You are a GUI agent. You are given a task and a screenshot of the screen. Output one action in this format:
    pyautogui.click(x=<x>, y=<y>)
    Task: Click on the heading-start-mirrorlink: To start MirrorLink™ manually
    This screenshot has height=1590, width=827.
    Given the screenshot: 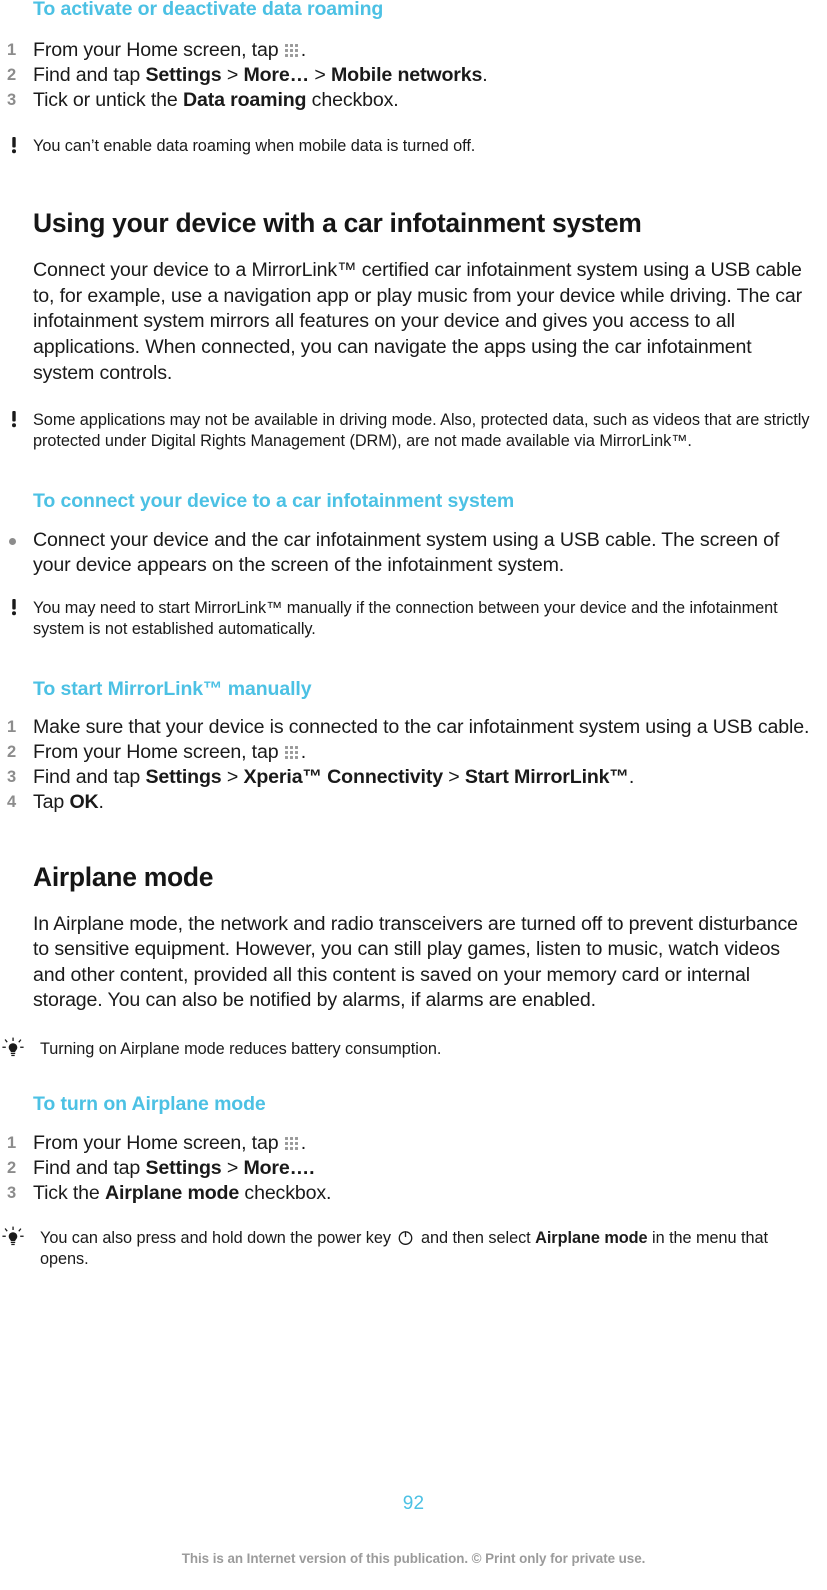 What is the action you would take?
    pyautogui.click(x=172, y=688)
    